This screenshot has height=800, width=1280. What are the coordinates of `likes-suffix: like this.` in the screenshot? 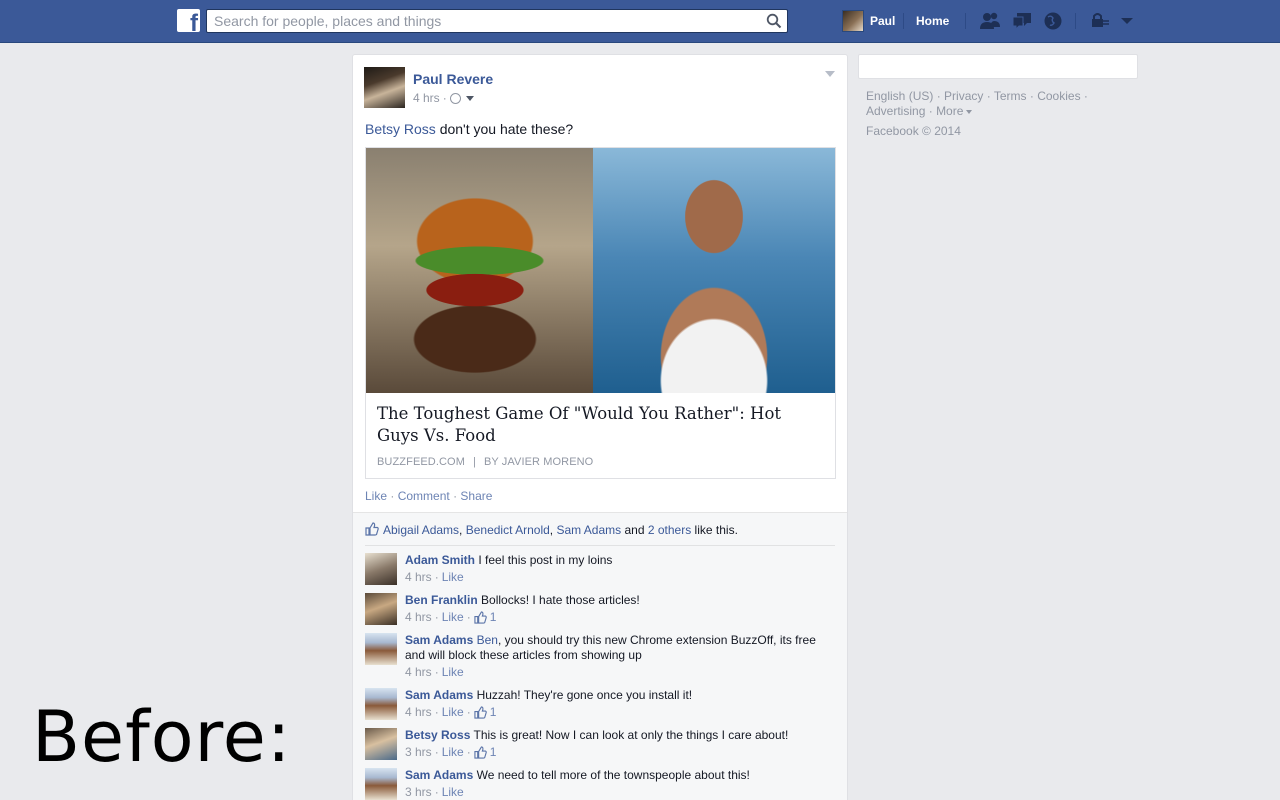 It's located at (714, 530).